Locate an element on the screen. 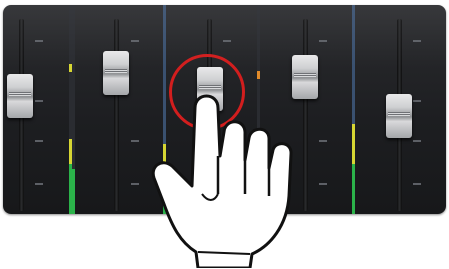  channel-strip is located at coordinates (412, 109).